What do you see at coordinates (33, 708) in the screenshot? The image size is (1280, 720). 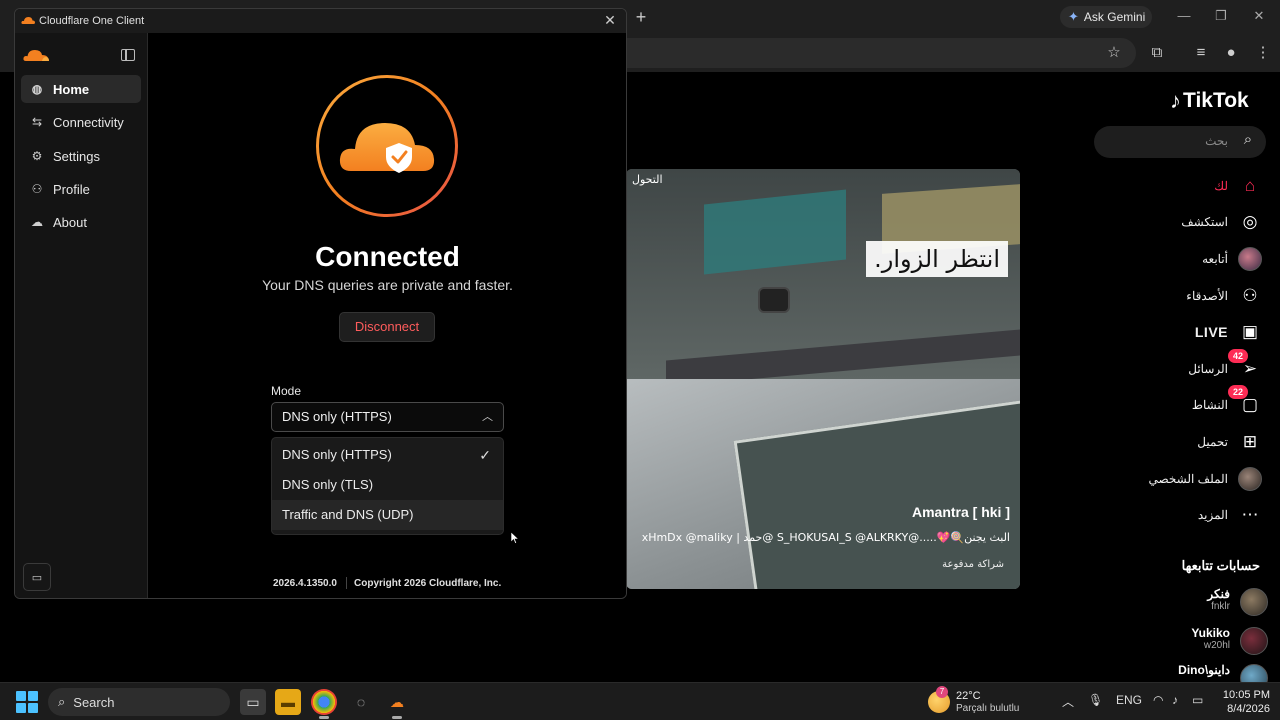 I see `windows-logo-icon` at bounding box center [33, 708].